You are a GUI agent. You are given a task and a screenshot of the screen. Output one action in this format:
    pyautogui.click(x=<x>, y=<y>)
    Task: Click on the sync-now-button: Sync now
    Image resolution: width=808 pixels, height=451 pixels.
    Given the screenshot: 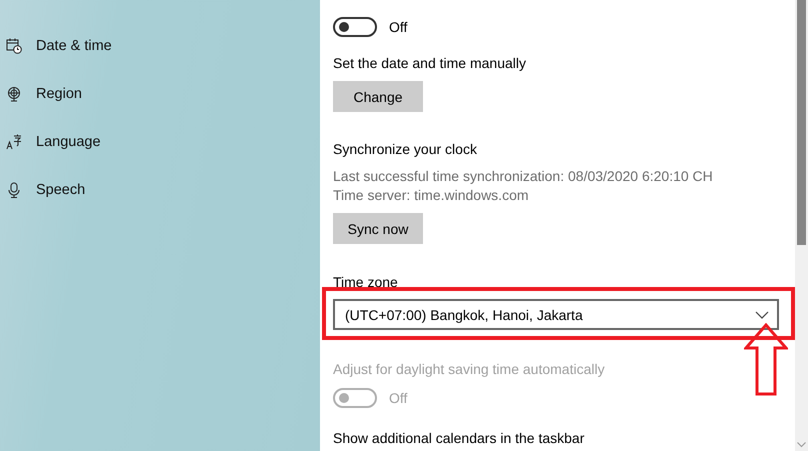 What is the action you would take?
    pyautogui.click(x=378, y=228)
    